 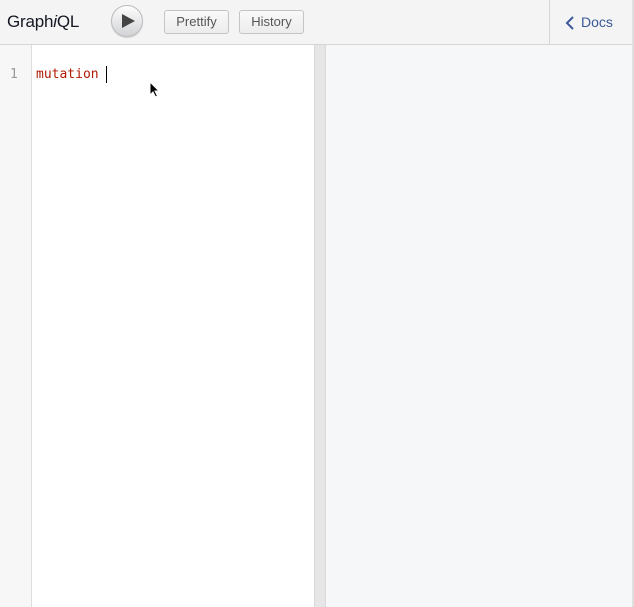 What do you see at coordinates (67, 74) in the screenshot?
I see `code-line-keyword: mutation` at bounding box center [67, 74].